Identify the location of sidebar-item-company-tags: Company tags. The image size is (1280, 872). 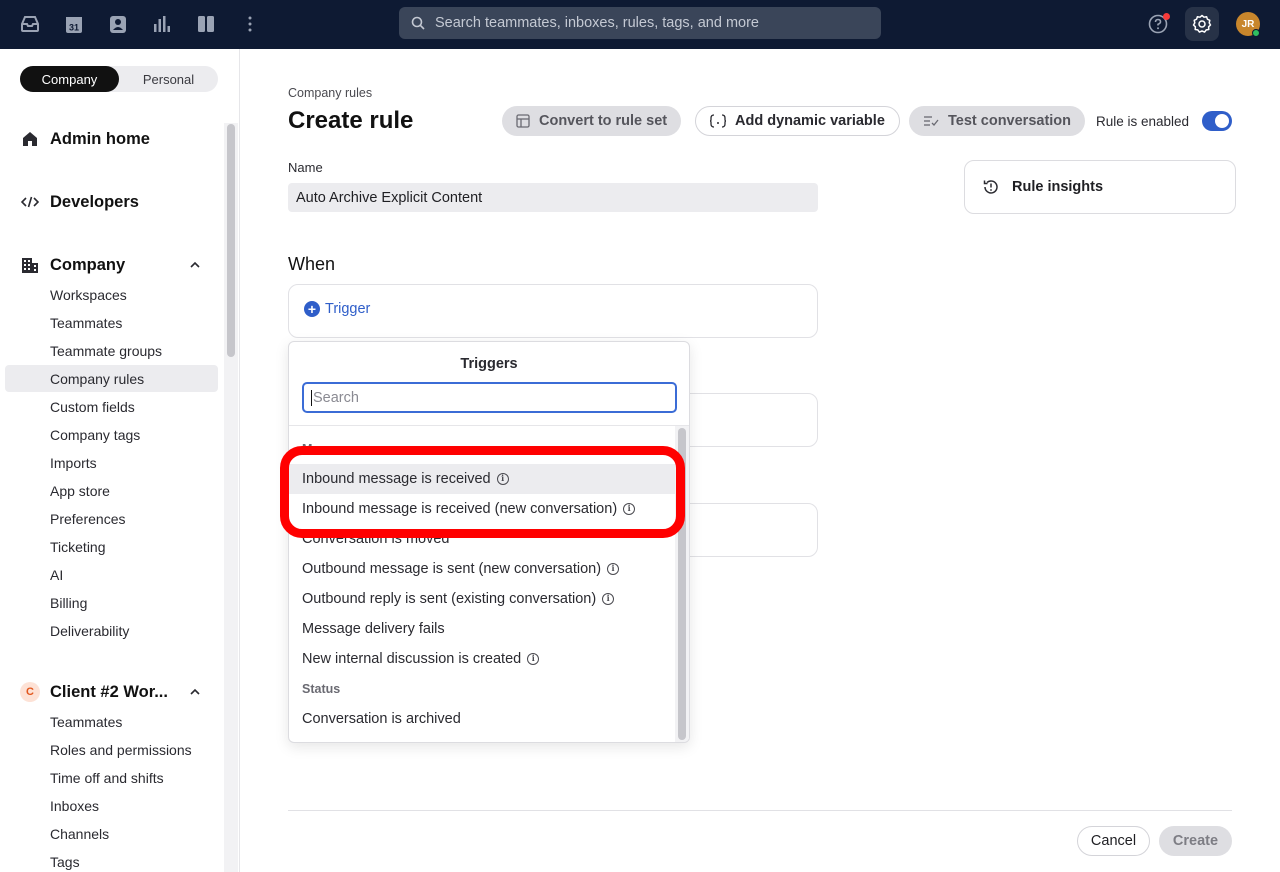
(95, 435).